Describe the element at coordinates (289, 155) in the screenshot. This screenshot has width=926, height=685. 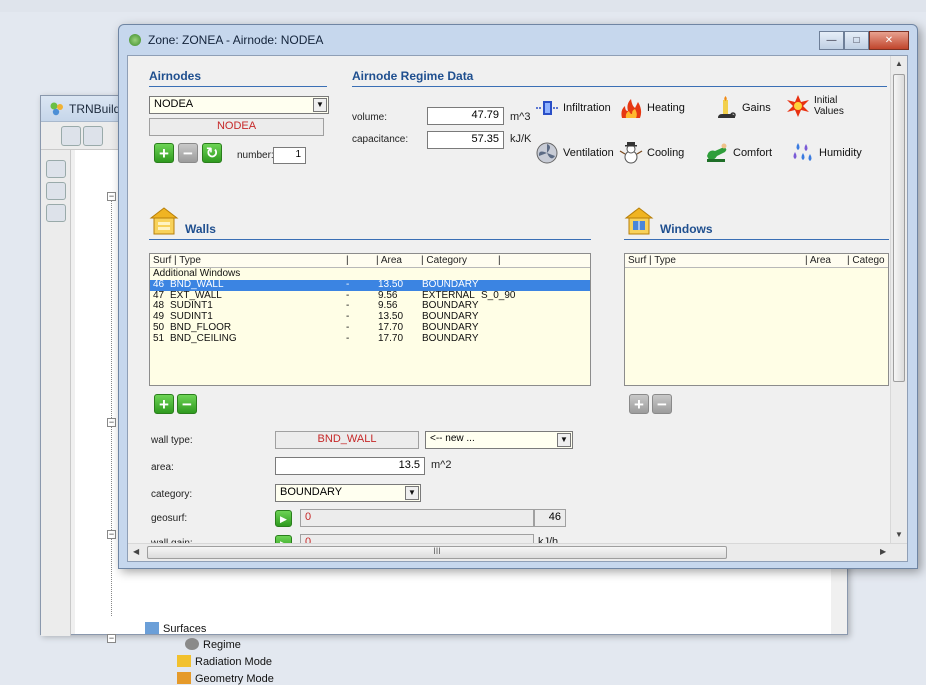
I see `number-field: 1` at that location.